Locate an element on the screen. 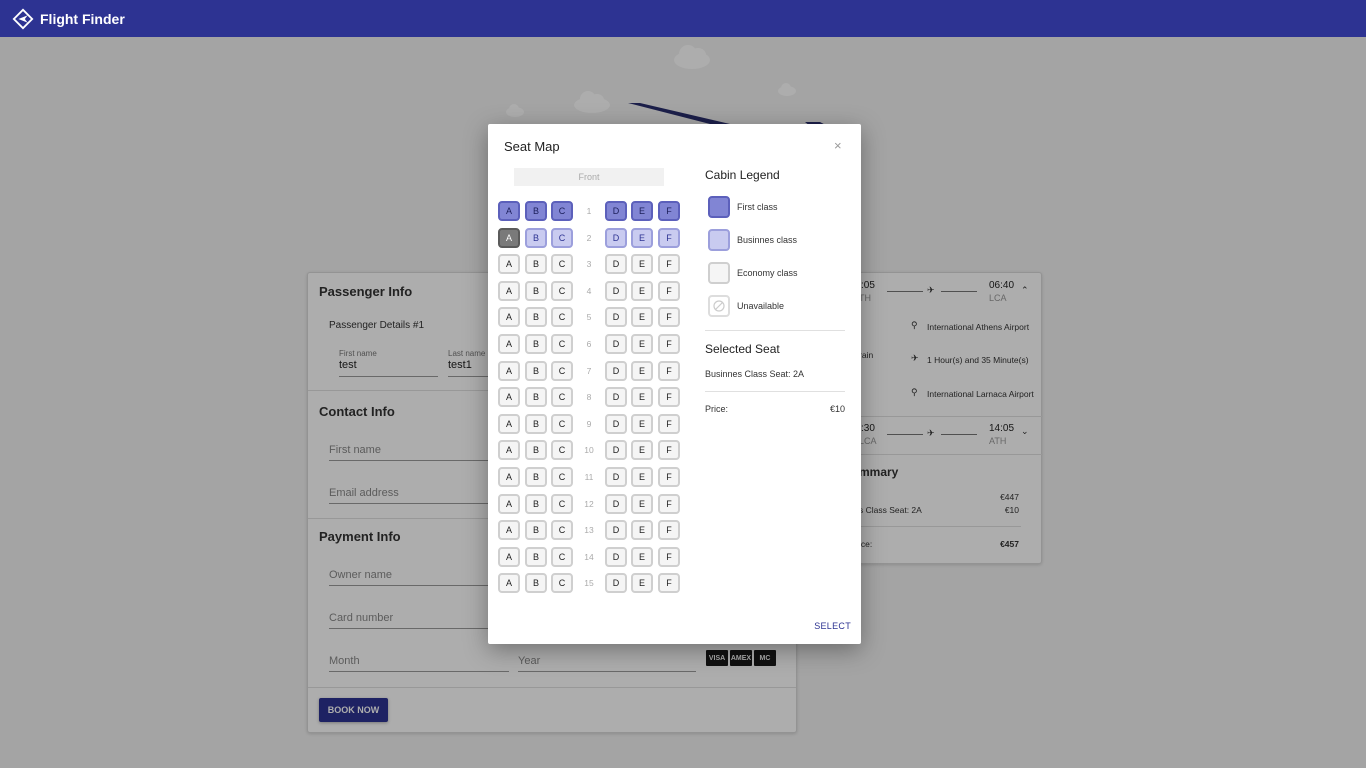 The image size is (1366, 768). seat-4E: E is located at coordinates (642, 291).